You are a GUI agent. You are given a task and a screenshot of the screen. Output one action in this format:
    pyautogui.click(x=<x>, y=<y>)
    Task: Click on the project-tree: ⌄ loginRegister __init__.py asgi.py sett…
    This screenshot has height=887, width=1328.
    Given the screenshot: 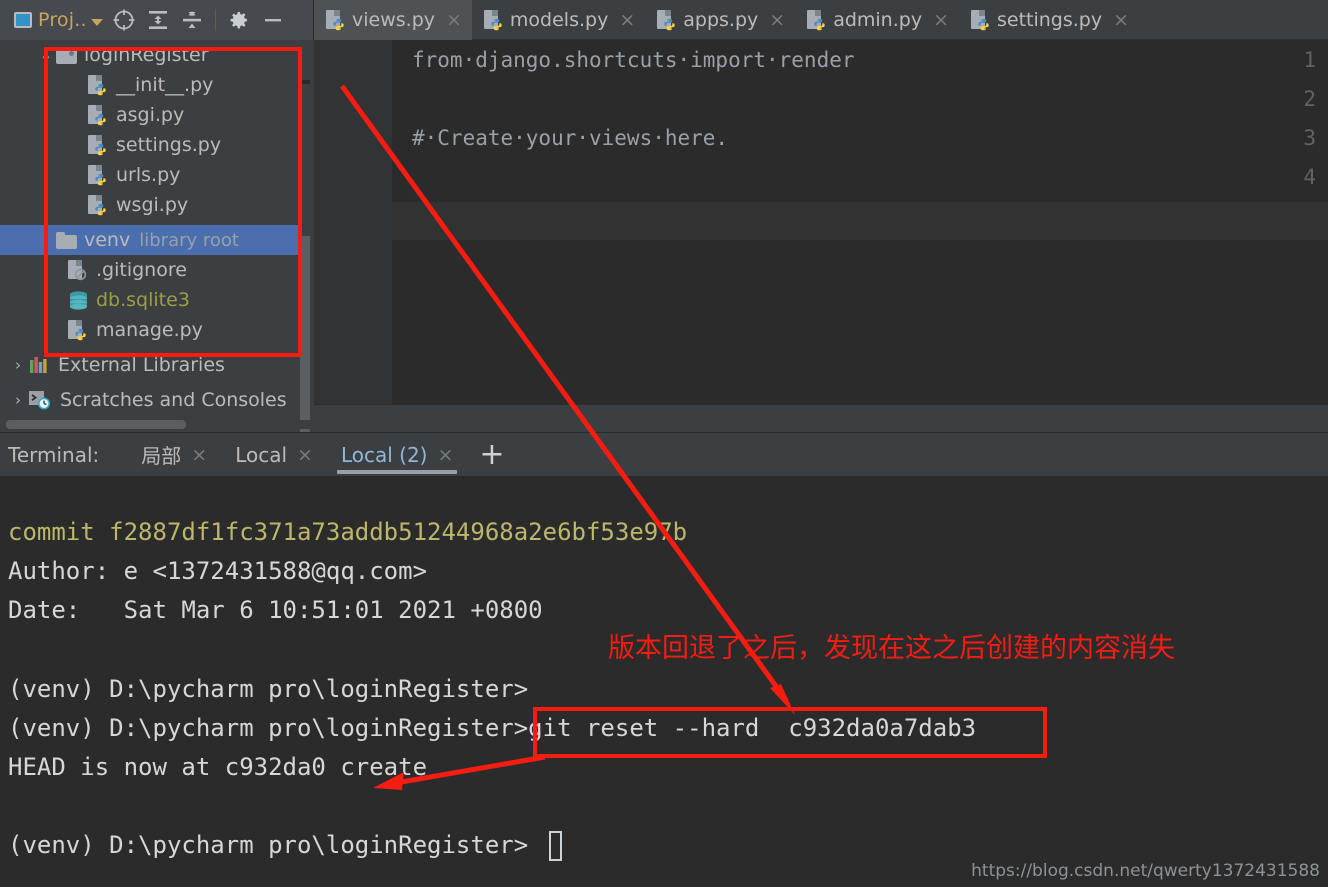 What is the action you would take?
    pyautogui.click(x=150, y=231)
    